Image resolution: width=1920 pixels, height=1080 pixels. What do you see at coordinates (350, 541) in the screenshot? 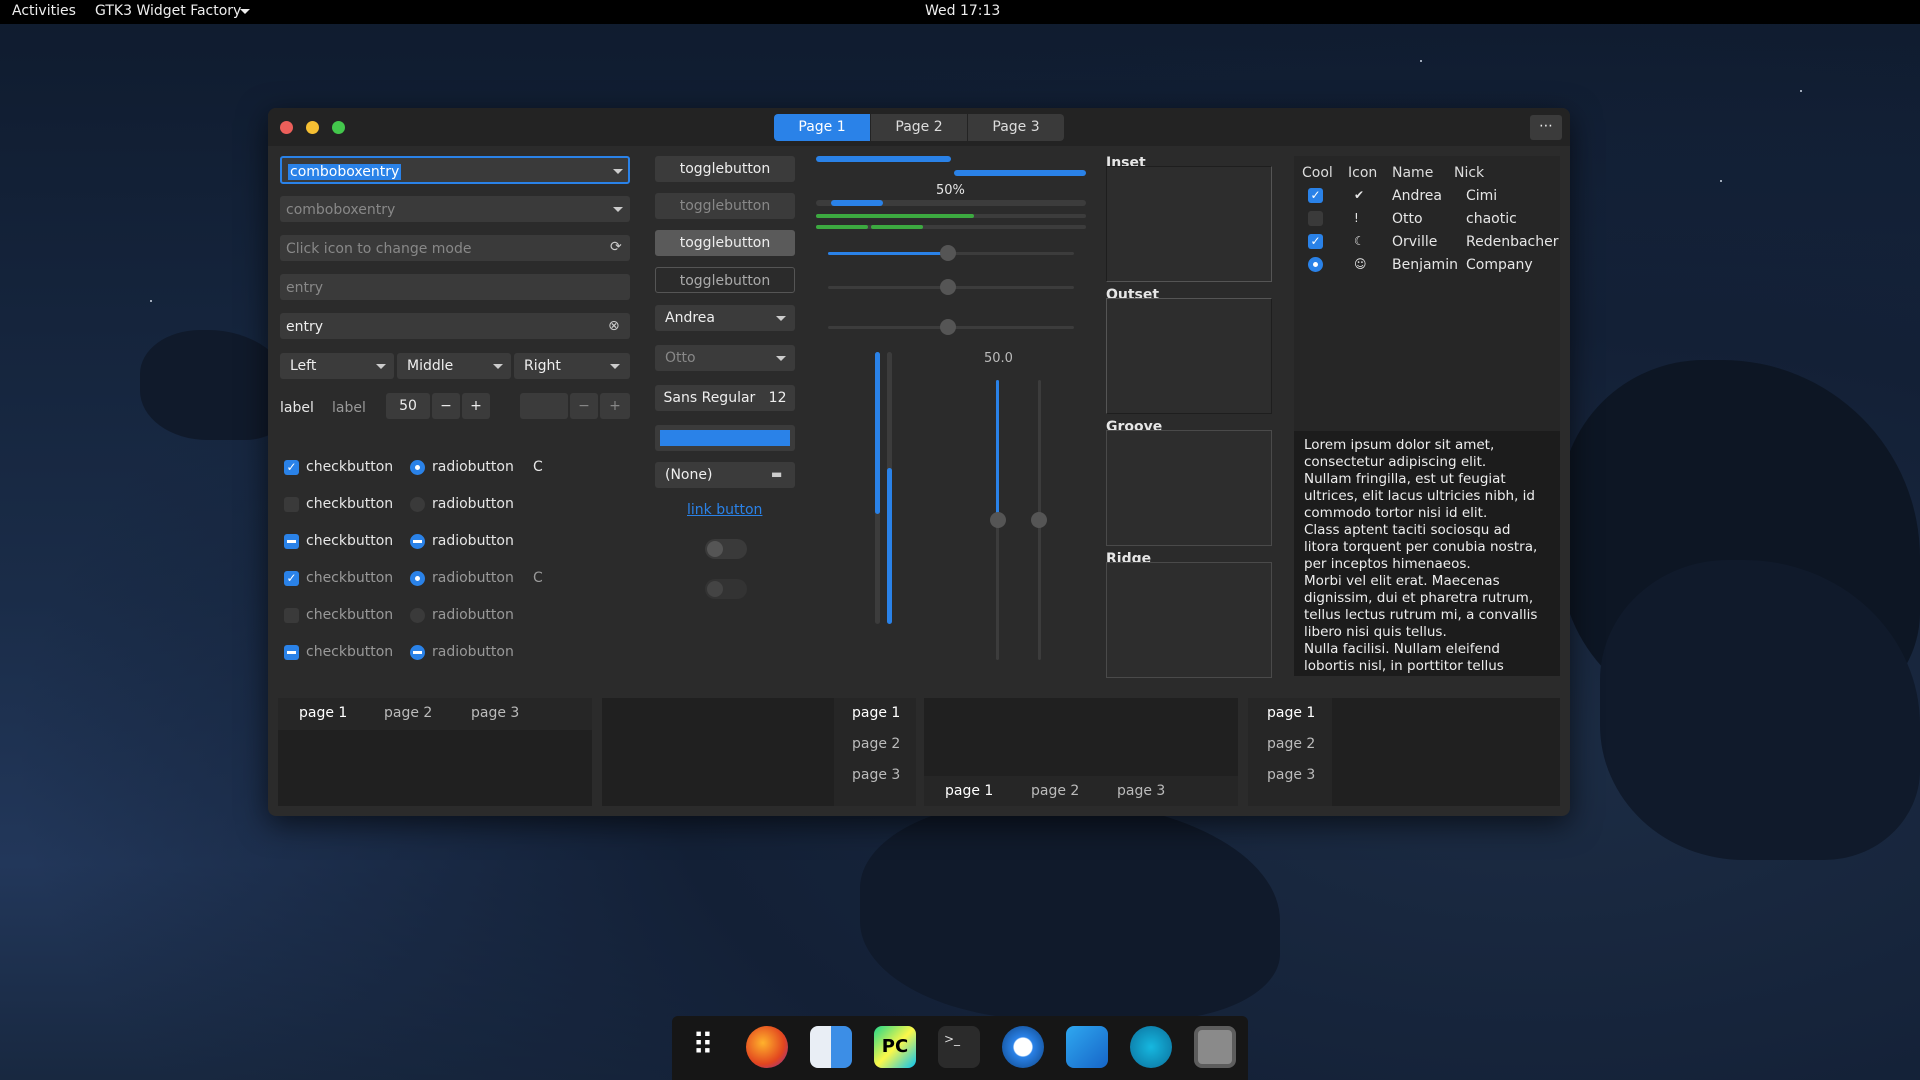
I see `checkbutton-label: checkbutton` at bounding box center [350, 541].